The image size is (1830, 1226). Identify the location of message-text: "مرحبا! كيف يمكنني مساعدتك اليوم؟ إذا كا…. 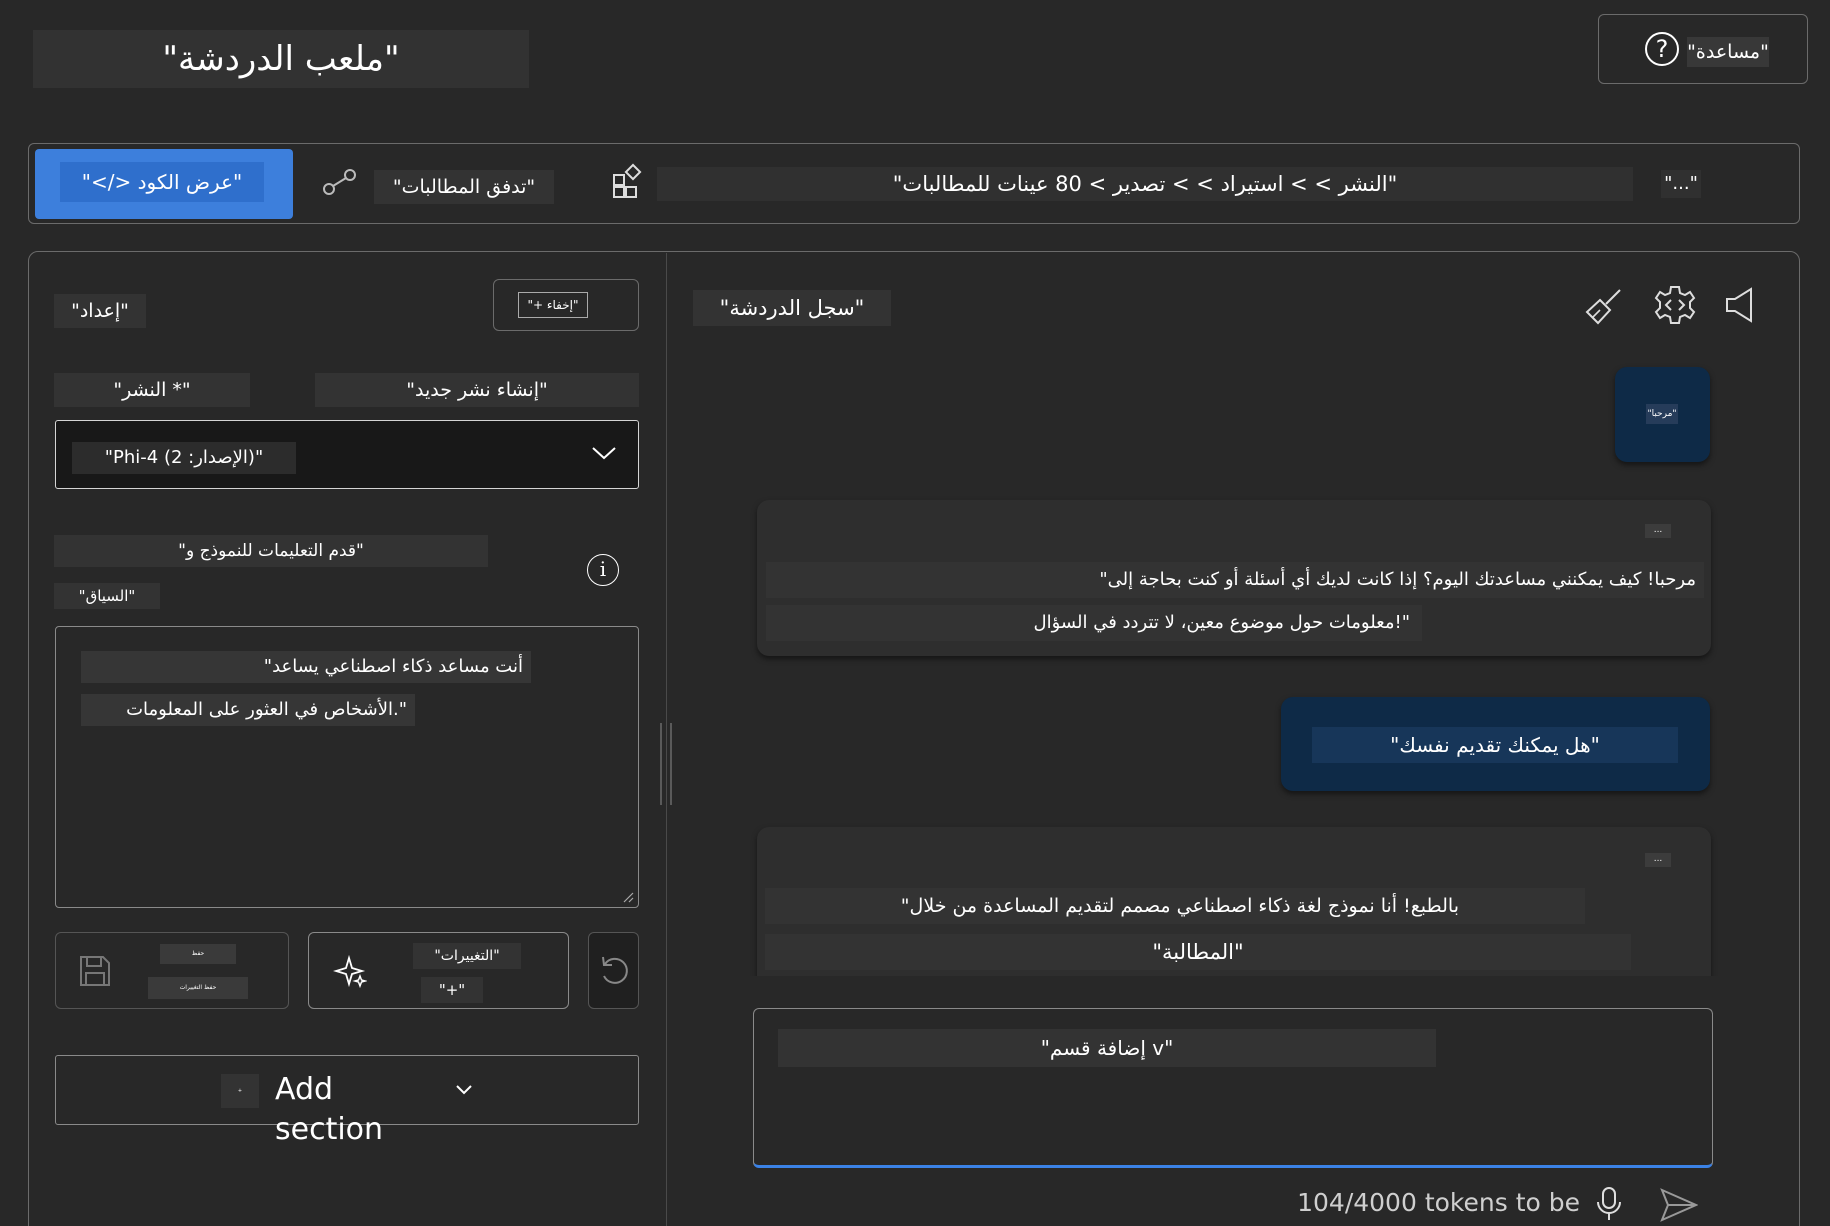
(1235, 580).